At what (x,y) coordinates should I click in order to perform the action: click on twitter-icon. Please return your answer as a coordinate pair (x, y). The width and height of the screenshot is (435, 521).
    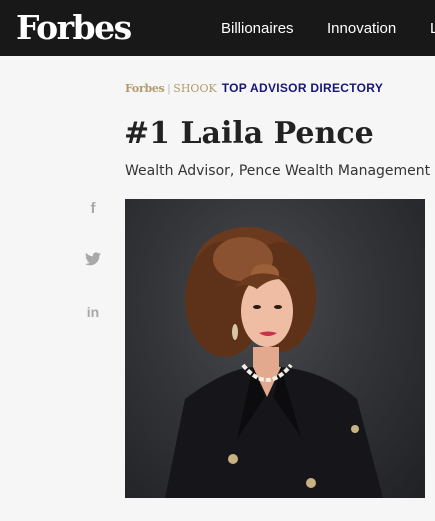
    Looking at the image, I should click on (93, 262).